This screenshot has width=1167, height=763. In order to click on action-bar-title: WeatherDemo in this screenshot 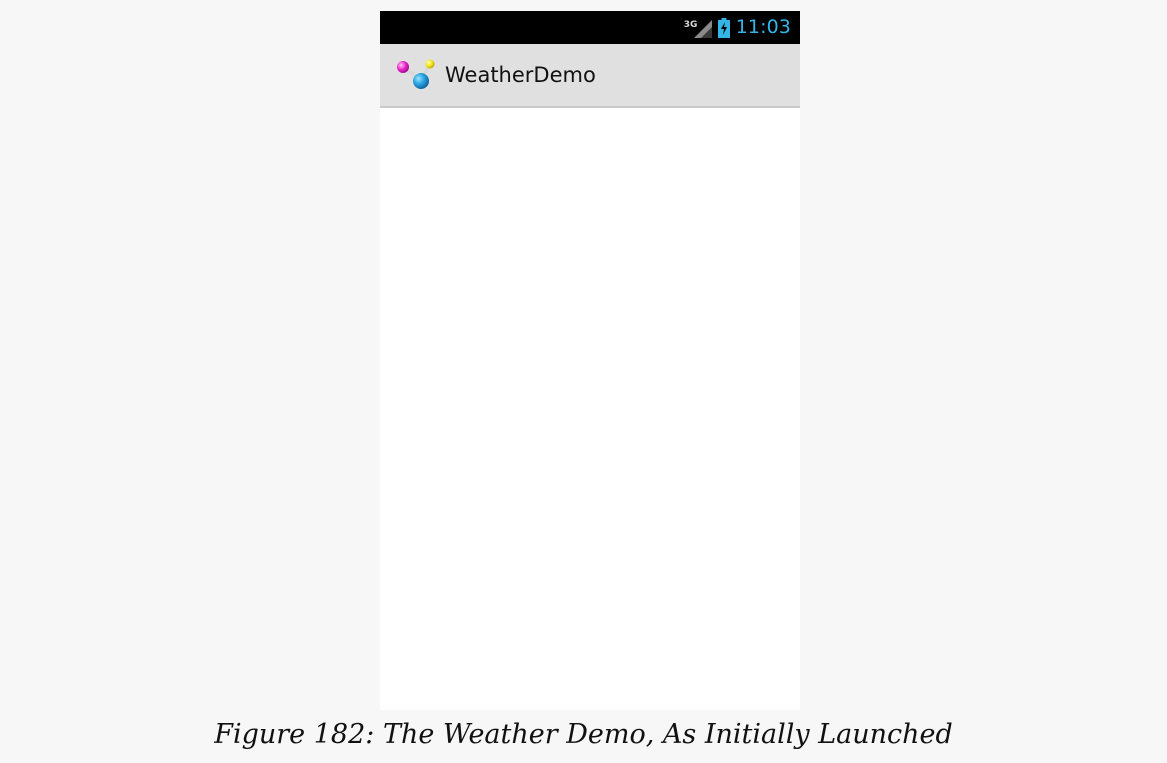, I will do `click(520, 75)`.